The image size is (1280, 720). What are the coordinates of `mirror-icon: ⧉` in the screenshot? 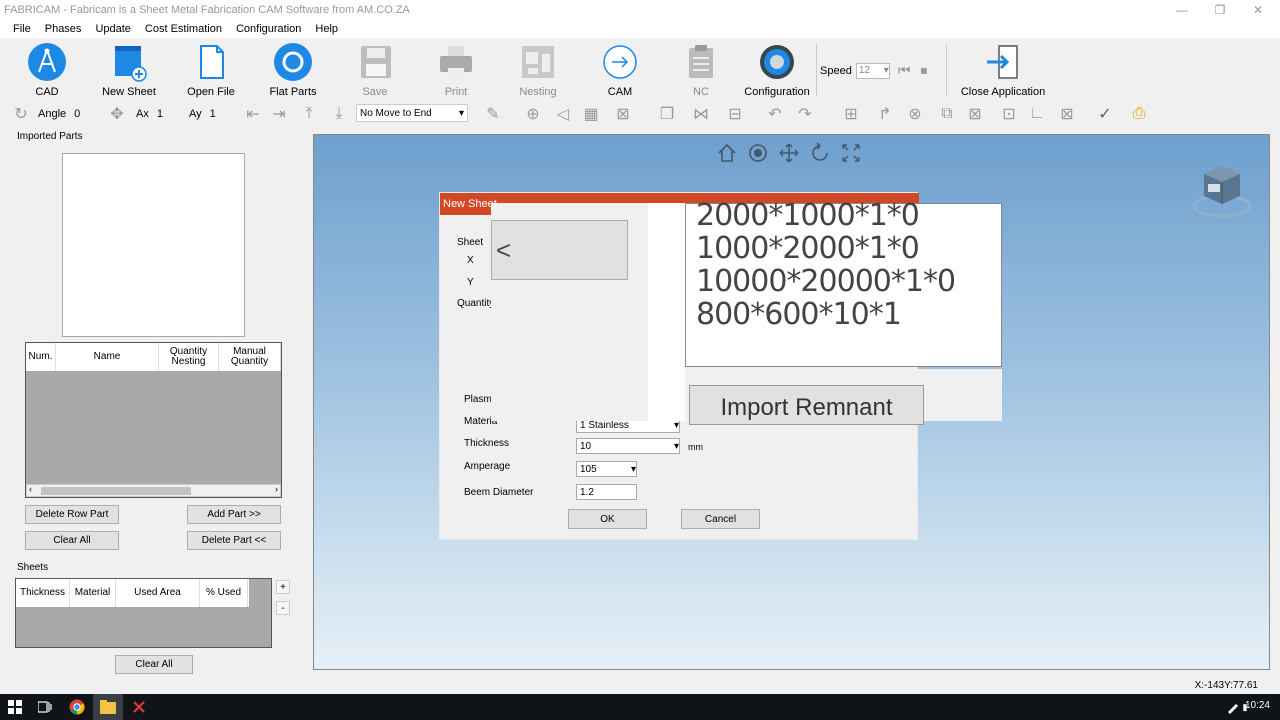 It's located at (947, 114).